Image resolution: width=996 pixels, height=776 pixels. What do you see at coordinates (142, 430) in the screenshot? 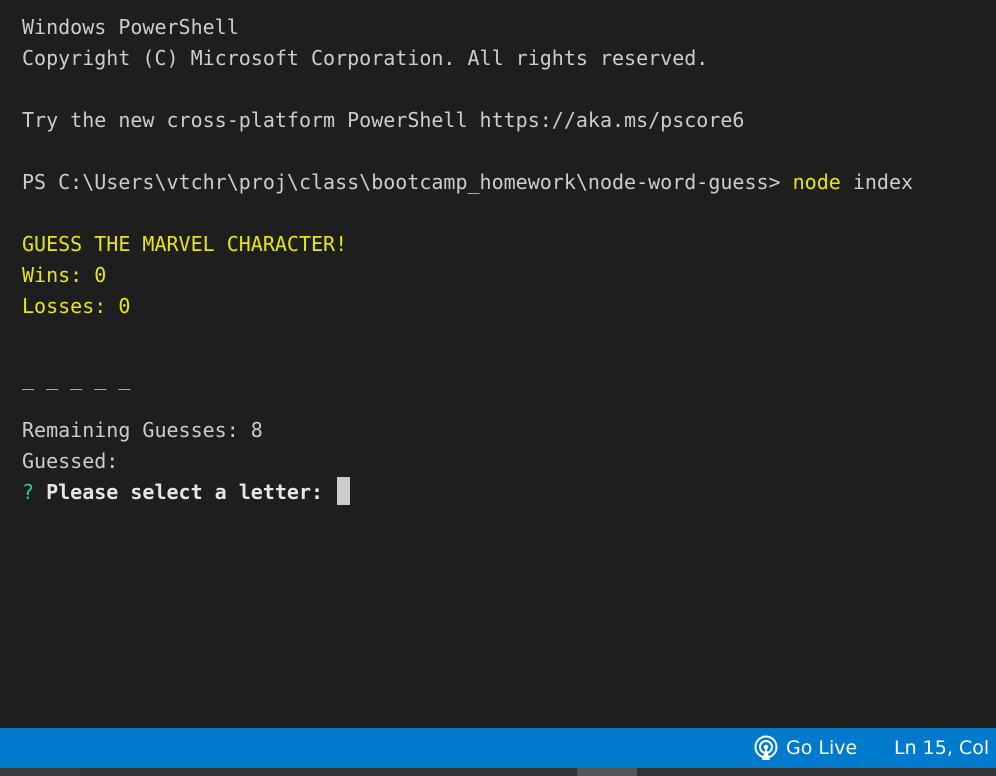
I see `remaining-guesses: Remaining Guesses: 8` at bounding box center [142, 430].